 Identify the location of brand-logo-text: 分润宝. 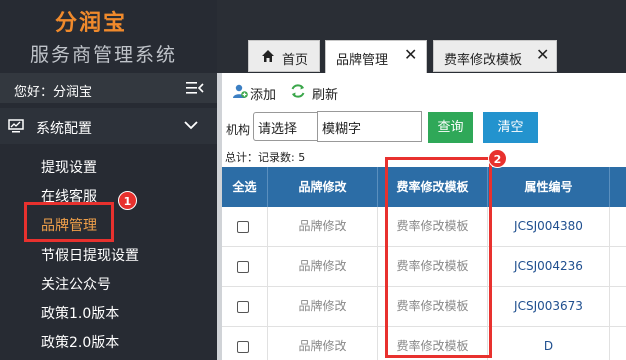
(91, 23).